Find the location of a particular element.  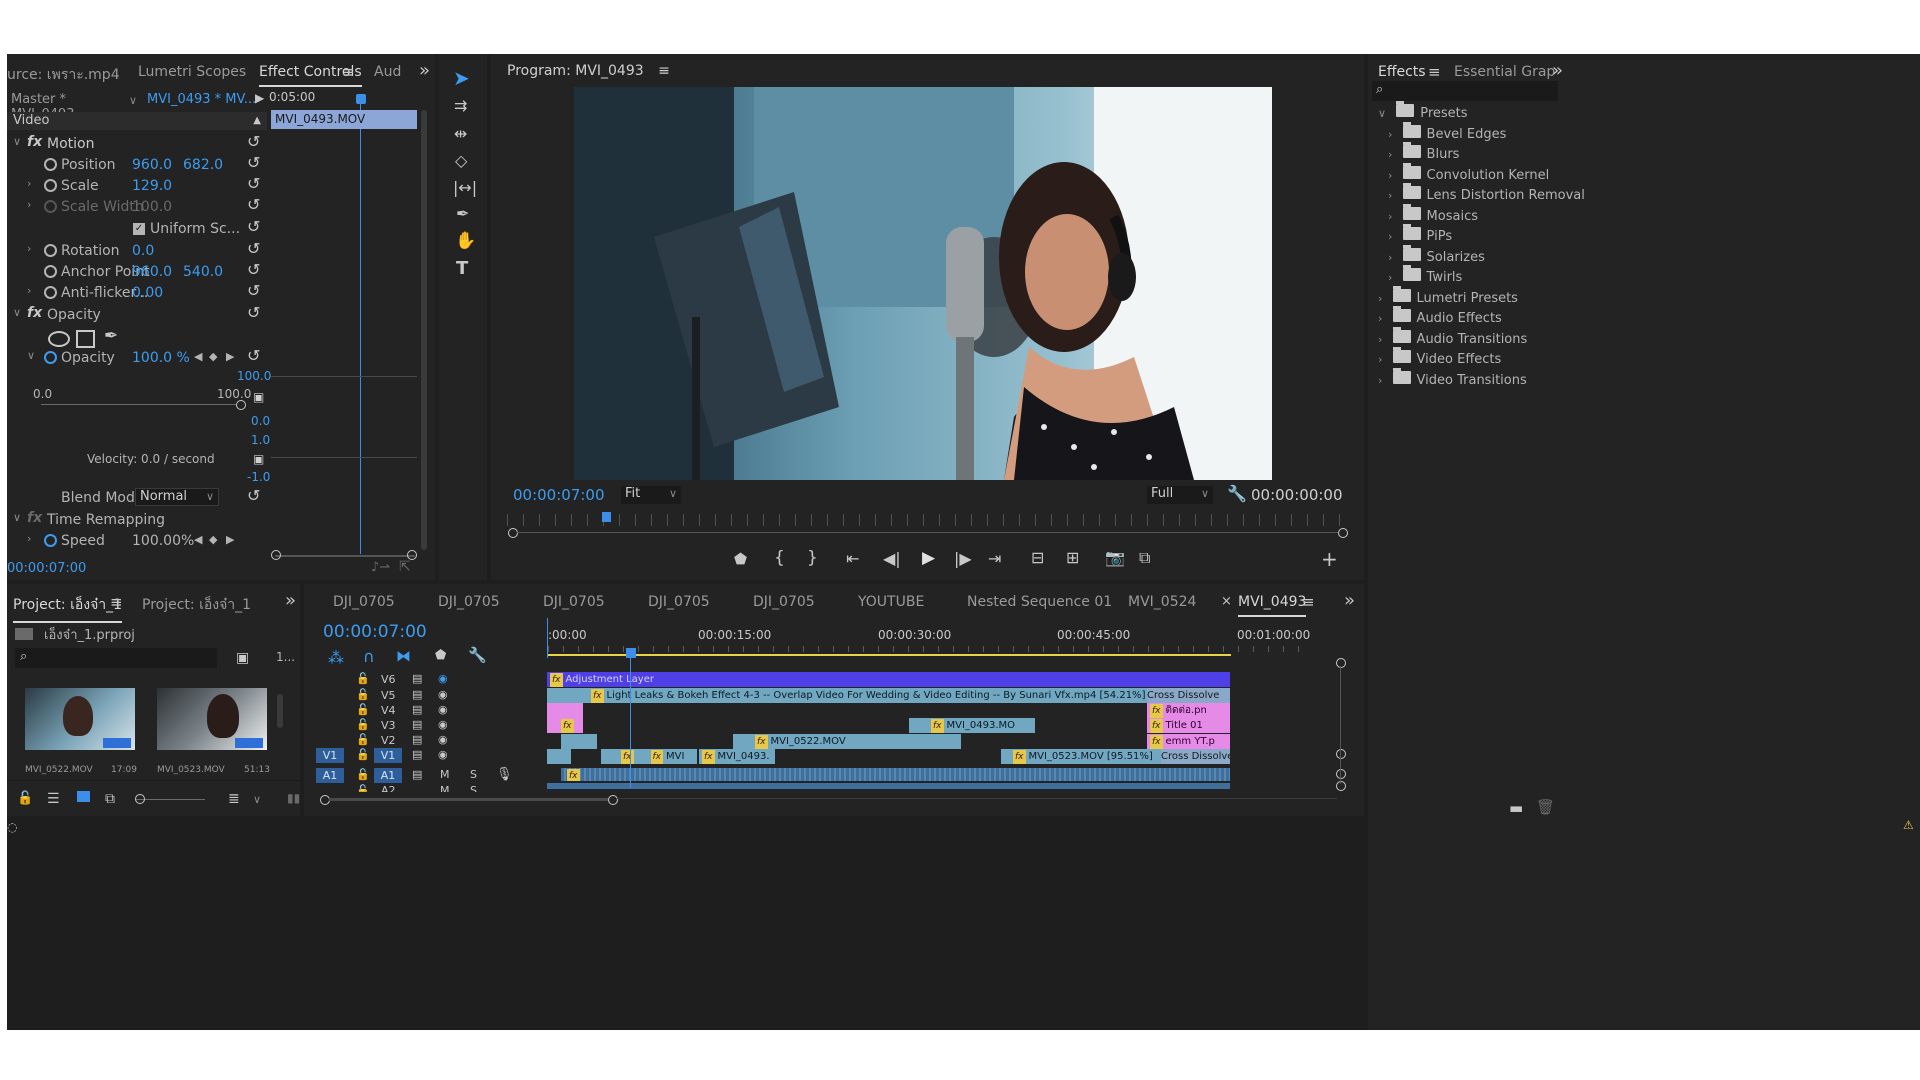

icon-view-icon is located at coordinates (83, 796).